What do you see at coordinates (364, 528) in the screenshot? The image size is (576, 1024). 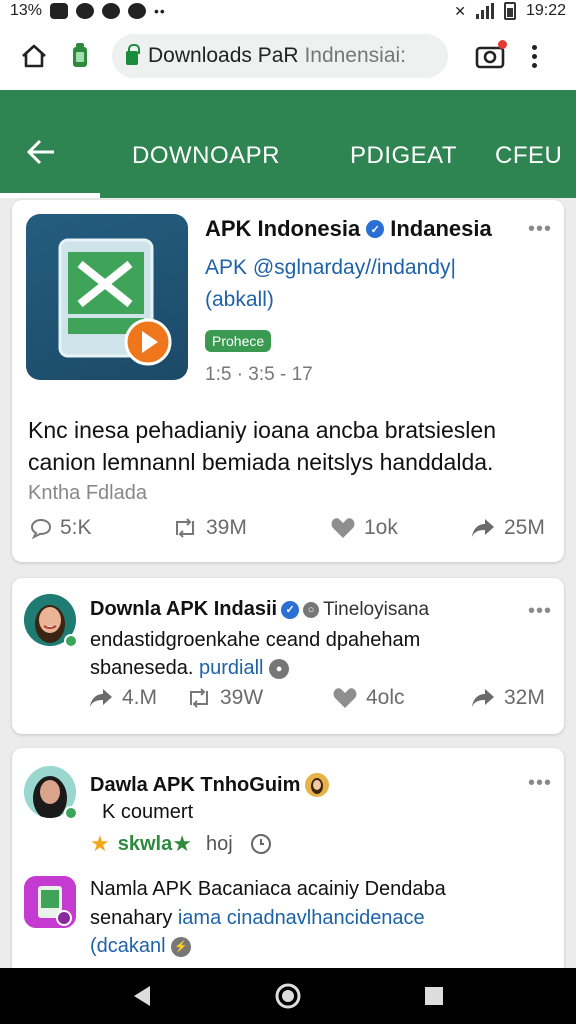 I see `like-button: 1ok` at bounding box center [364, 528].